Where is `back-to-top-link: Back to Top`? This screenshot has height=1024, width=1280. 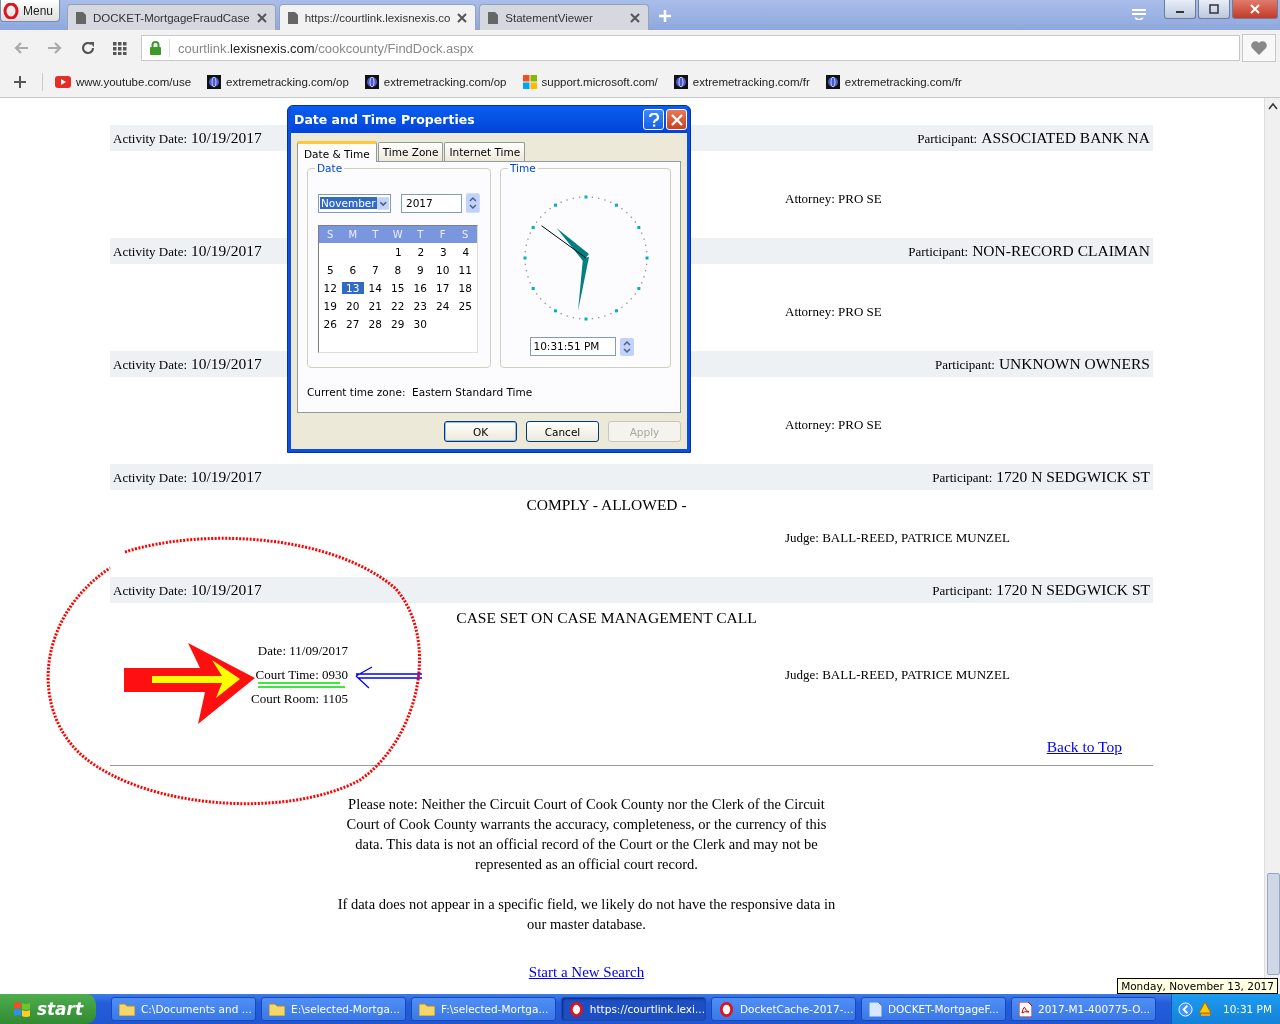 back-to-top-link: Back to Top is located at coordinates (1084, 746).